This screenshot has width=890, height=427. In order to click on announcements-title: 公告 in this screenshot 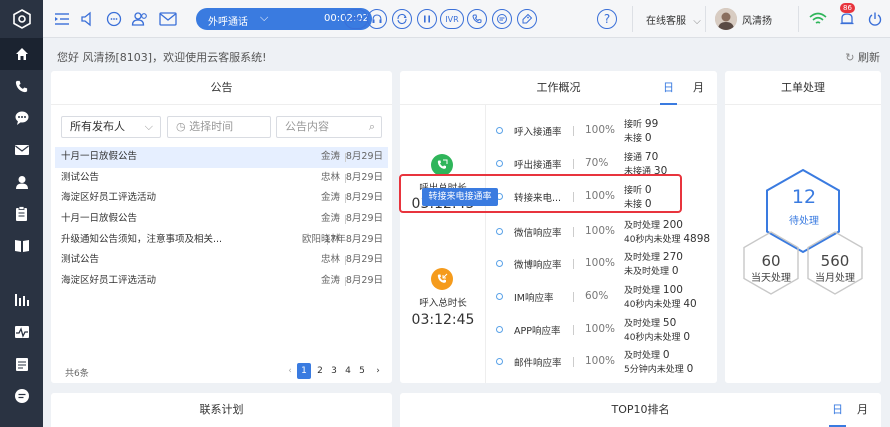, I will do `click(221, 88)`.